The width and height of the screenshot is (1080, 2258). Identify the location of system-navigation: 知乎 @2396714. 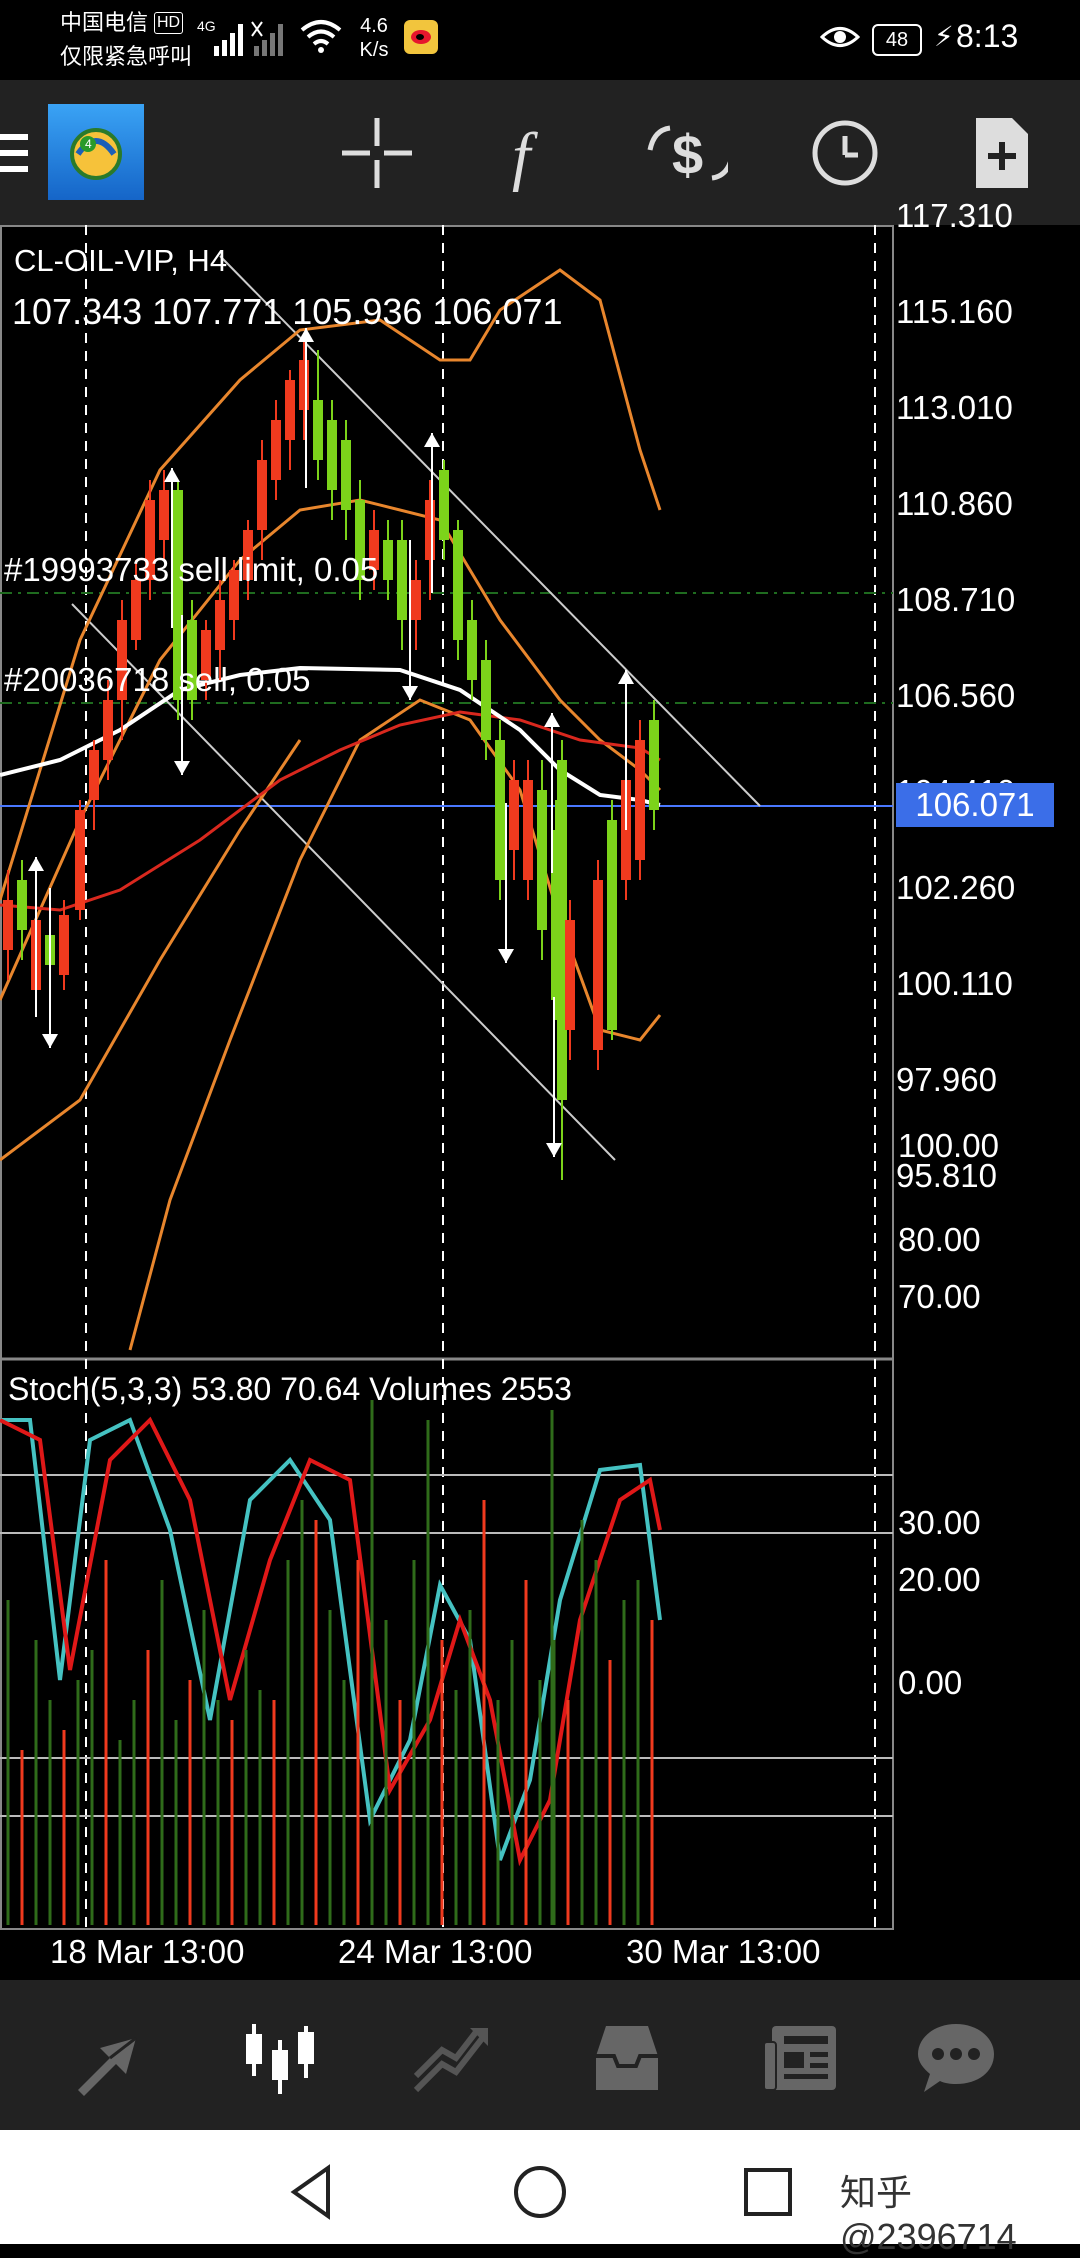
(540, 2193).